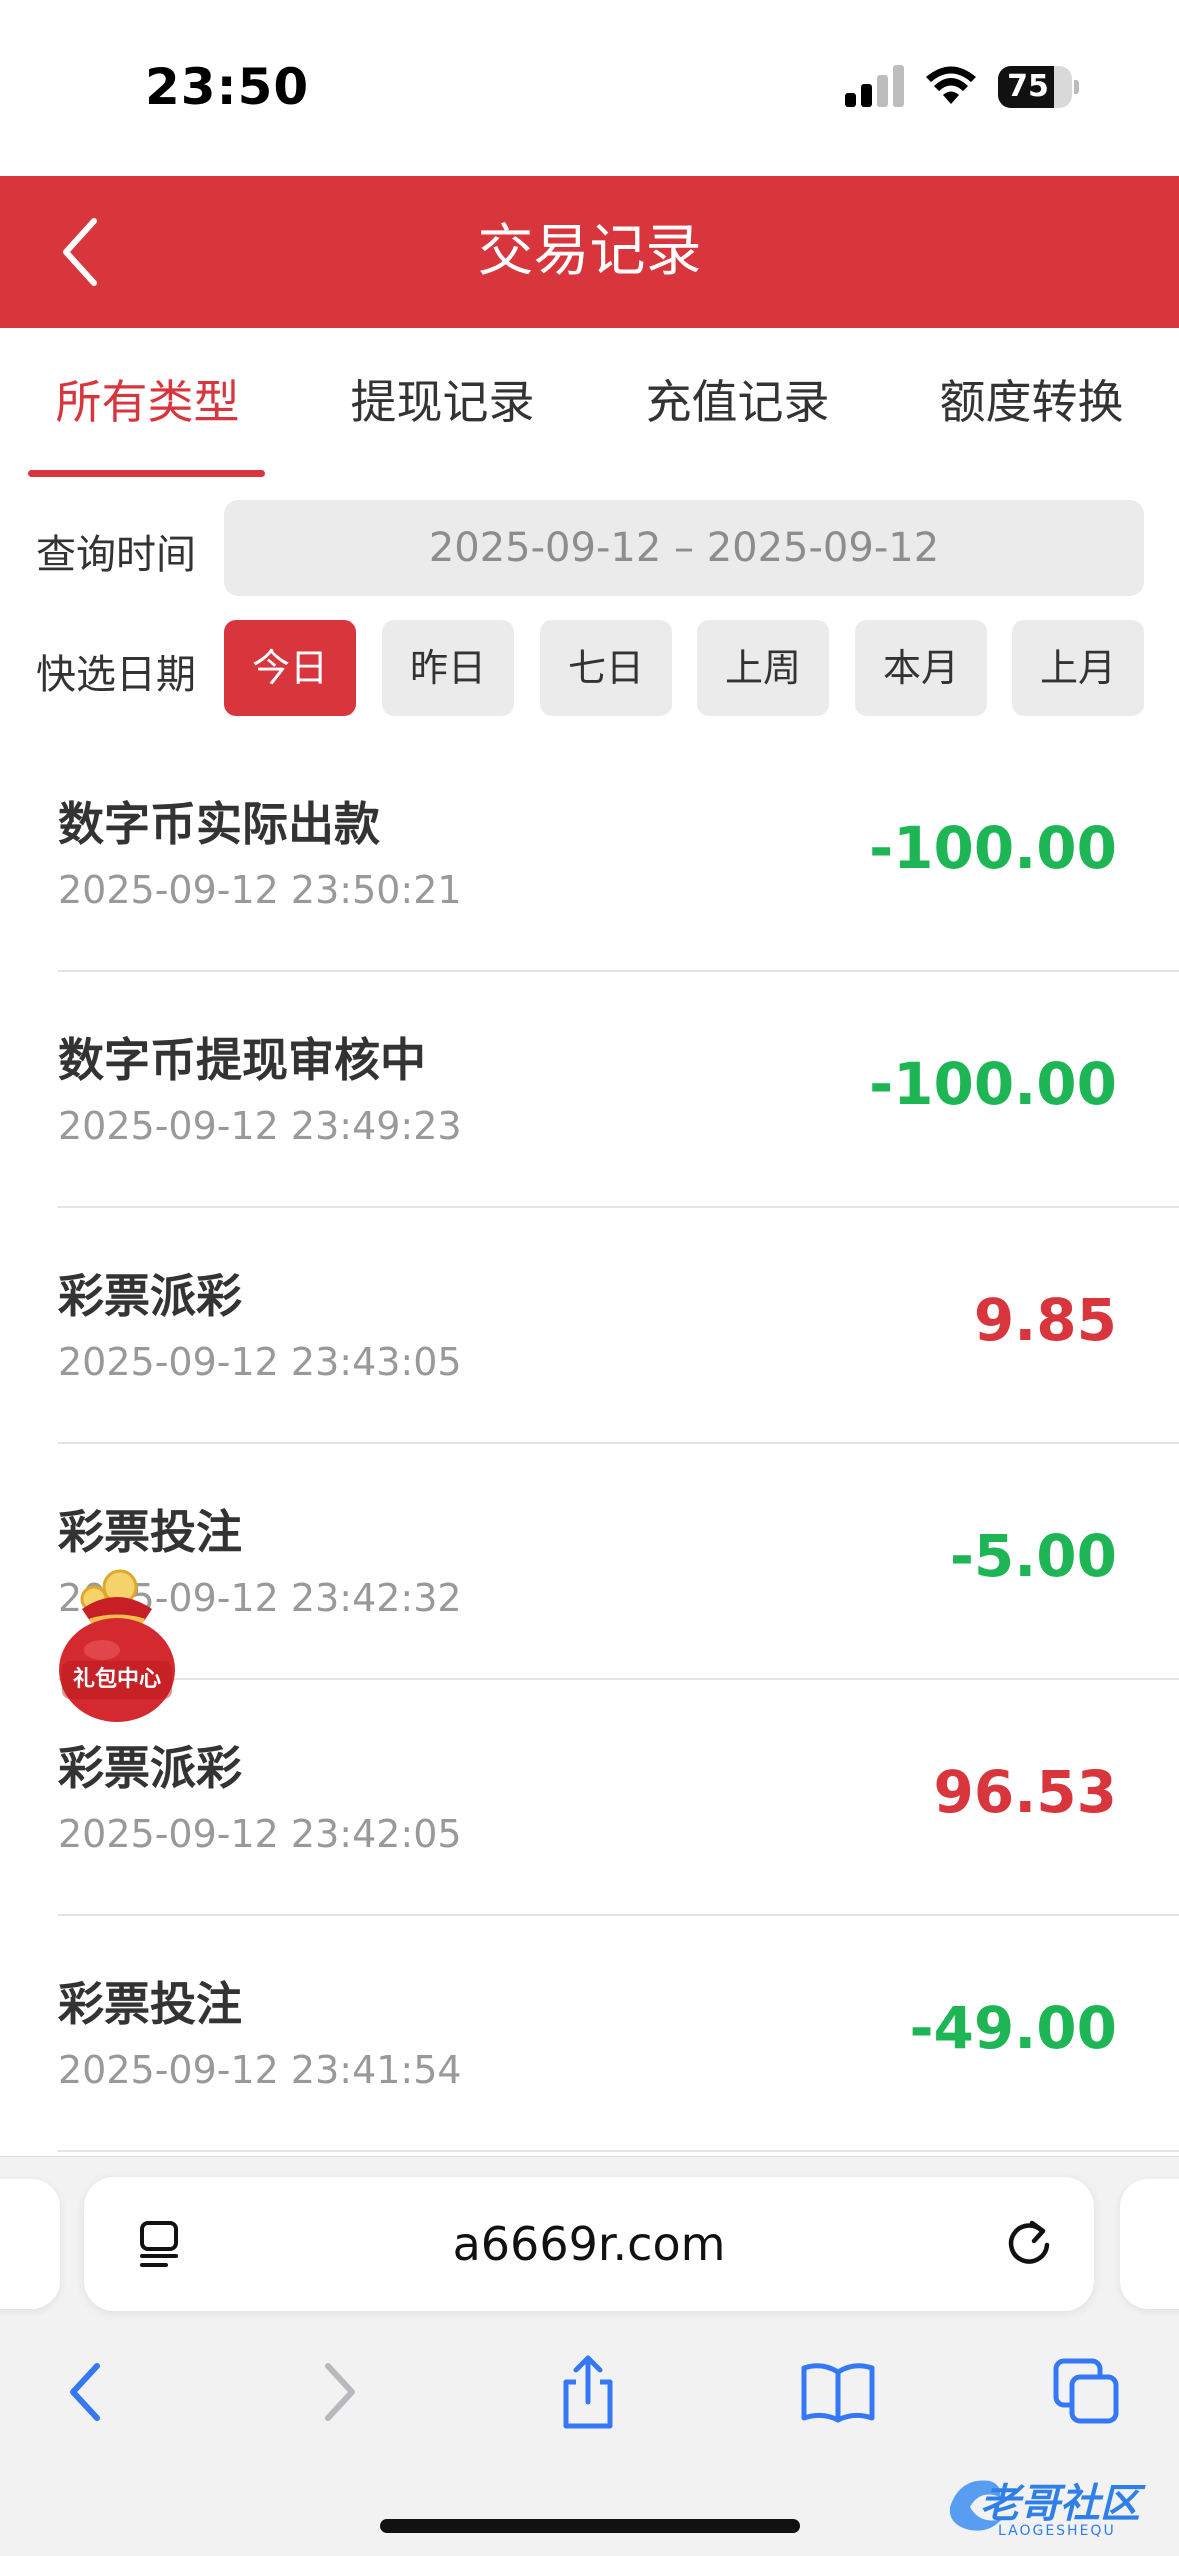  I want to click on community-watermark: 老哥社区 LAOGESHEQU, so click(1055, 2507).